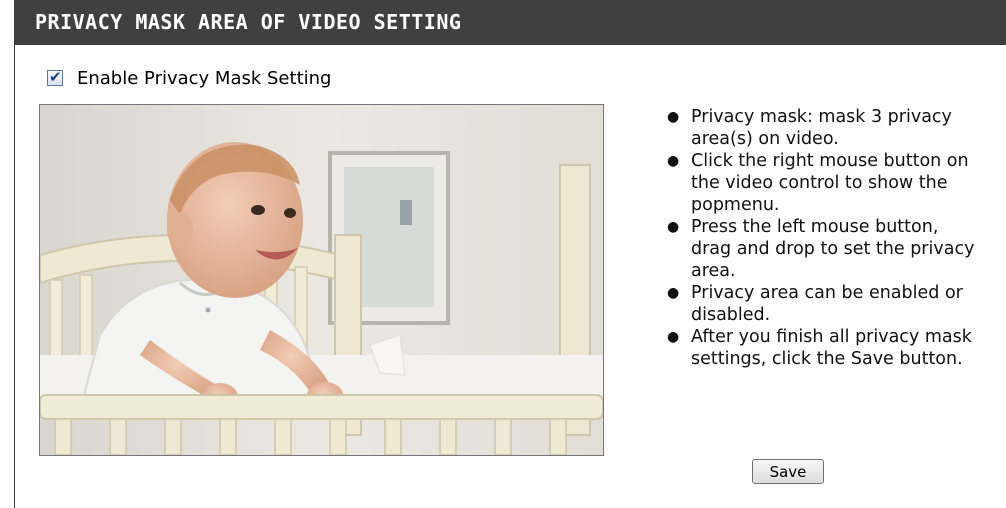 This screenshot has height=508, width=1006. I want to click on enable-privacy-mask-label: Enable Privacy Mask Setting, so click(204, 78).